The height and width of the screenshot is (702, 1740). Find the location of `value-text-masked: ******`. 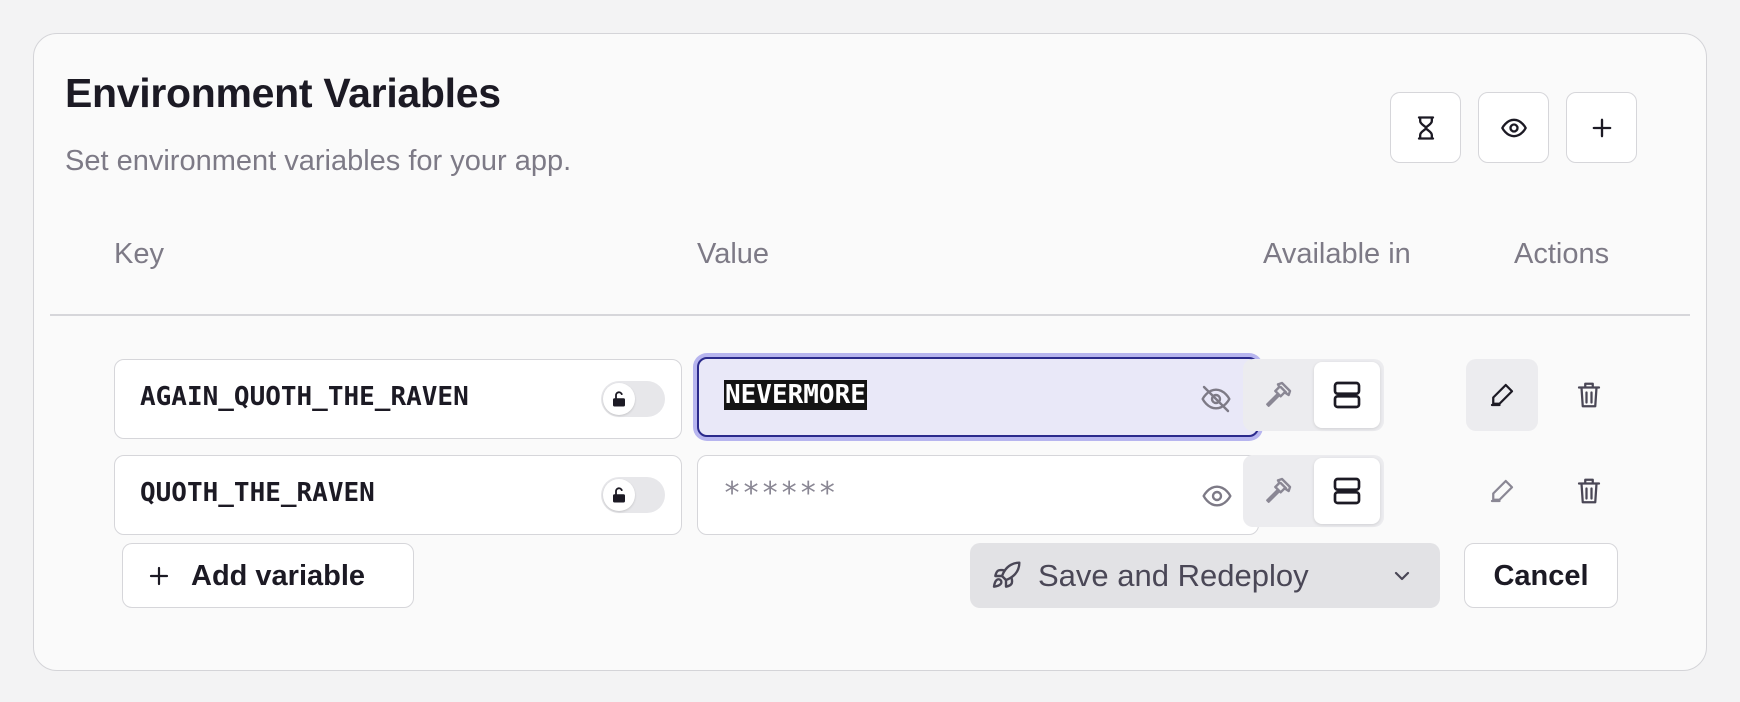

value-text-masked: ****** is located at coordinates (780, 493).